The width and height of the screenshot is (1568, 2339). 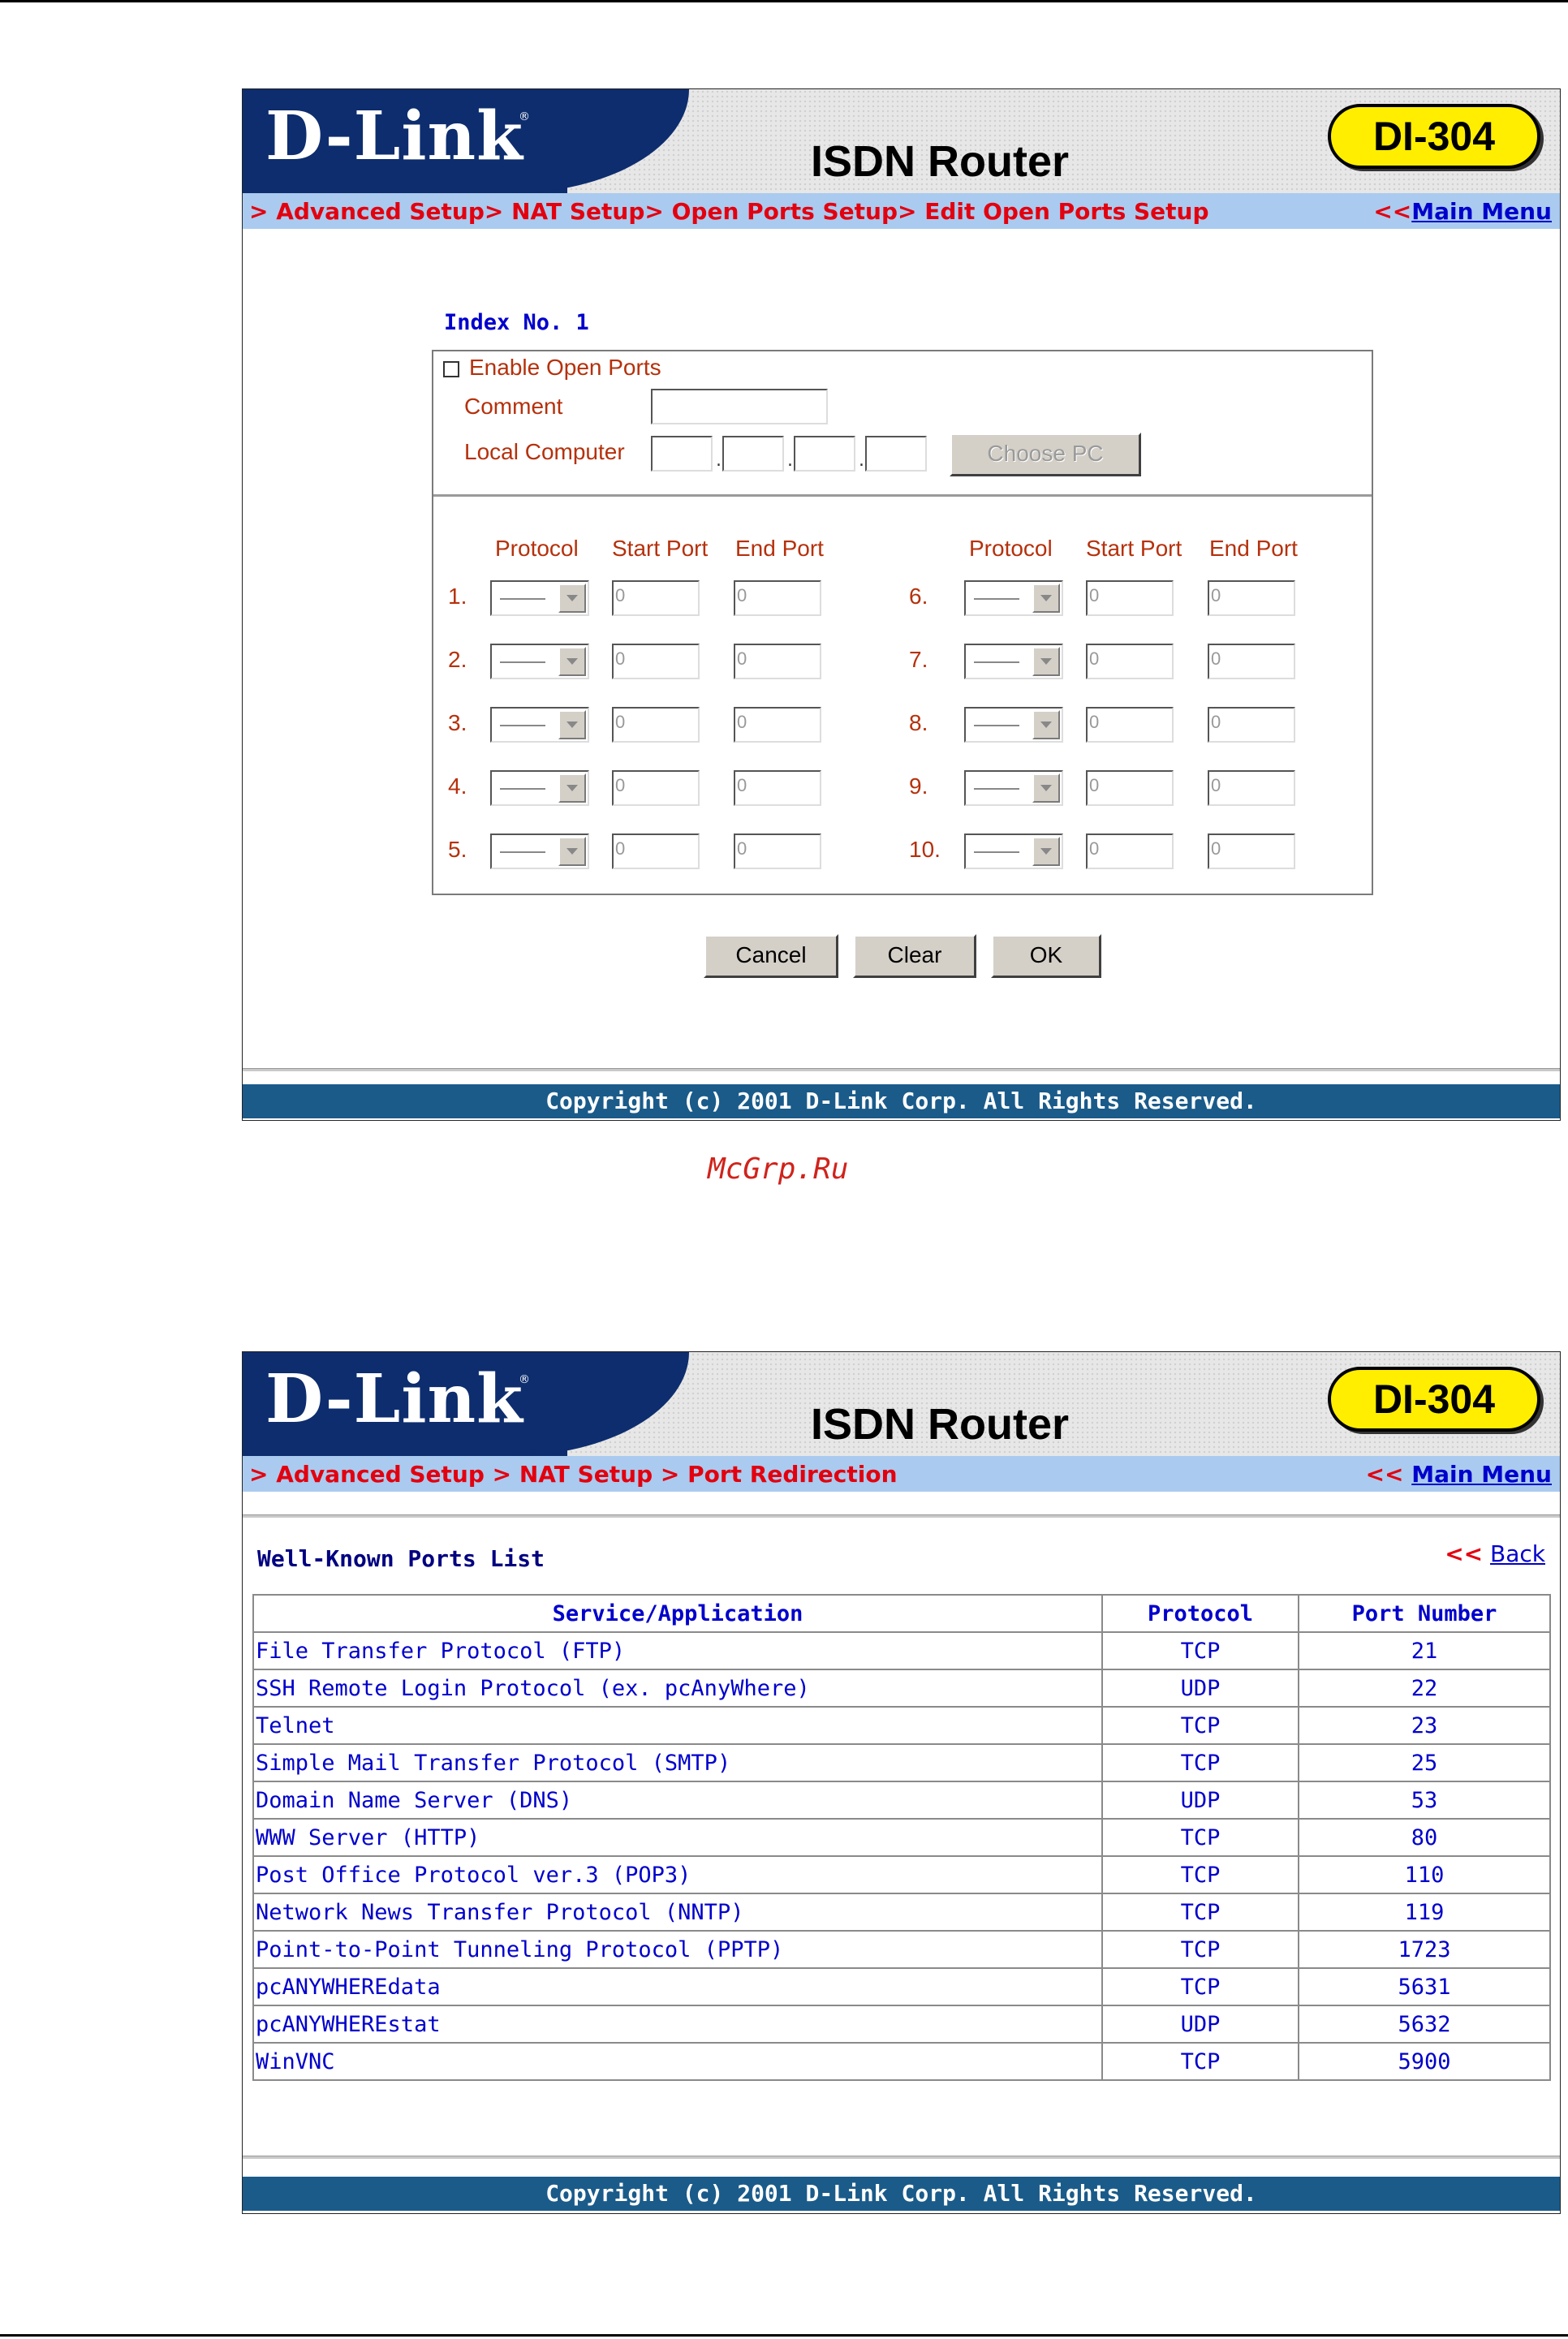 I want to click on table-row: Post Office Protocol ver.3 (POP3) TCP 110, so click(x=902, y=1874).